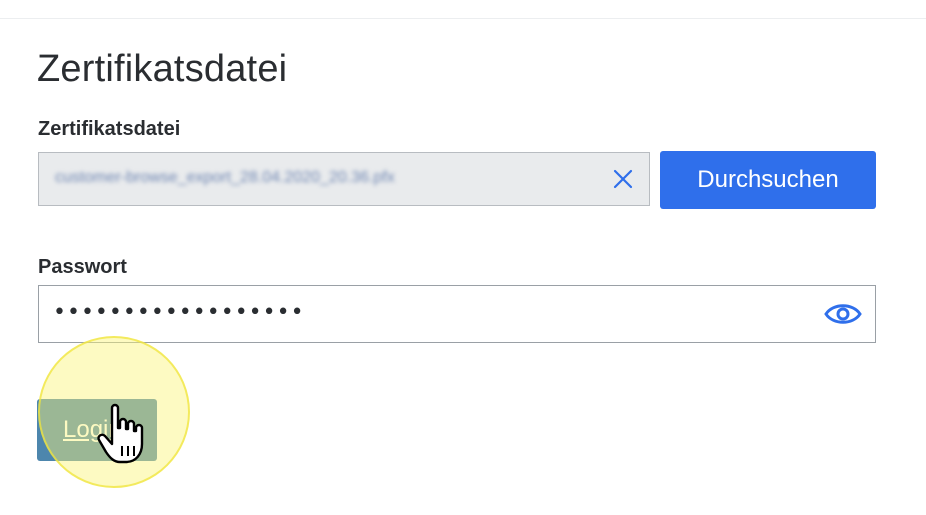 This screenshot has width=926, height=515. What do you see at coordinates (768, 180) in the screenshot?
I see `browse-button: Durchsuchen` at bounding box center [768, 180].